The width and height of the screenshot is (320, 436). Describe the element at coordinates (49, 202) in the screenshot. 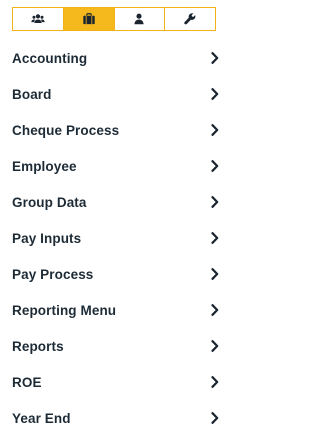

I see `menu-item-label: Group Data` at that location.